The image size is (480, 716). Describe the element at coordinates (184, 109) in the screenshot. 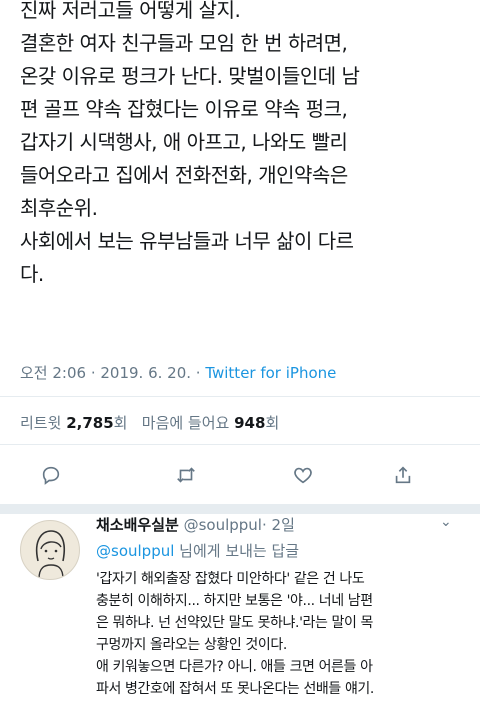

I see `tweet-line: 편 골프 약속 잡혔다는 이유로 약속 펑크,` at that location.